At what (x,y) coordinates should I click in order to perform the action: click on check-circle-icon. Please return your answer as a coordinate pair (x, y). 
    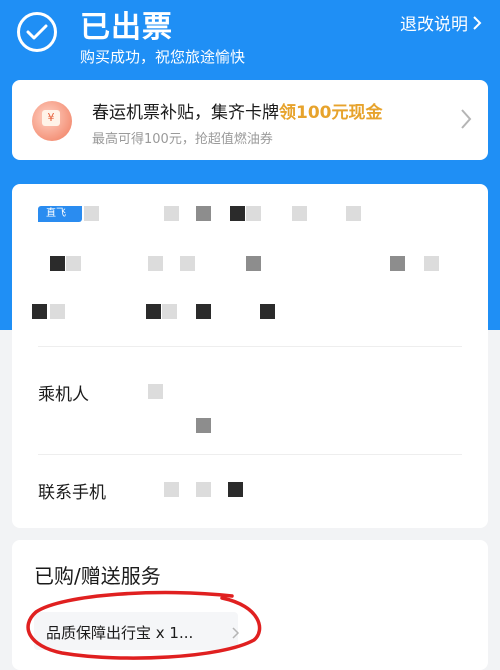
    Looking at the image, I should click on (37, 32).